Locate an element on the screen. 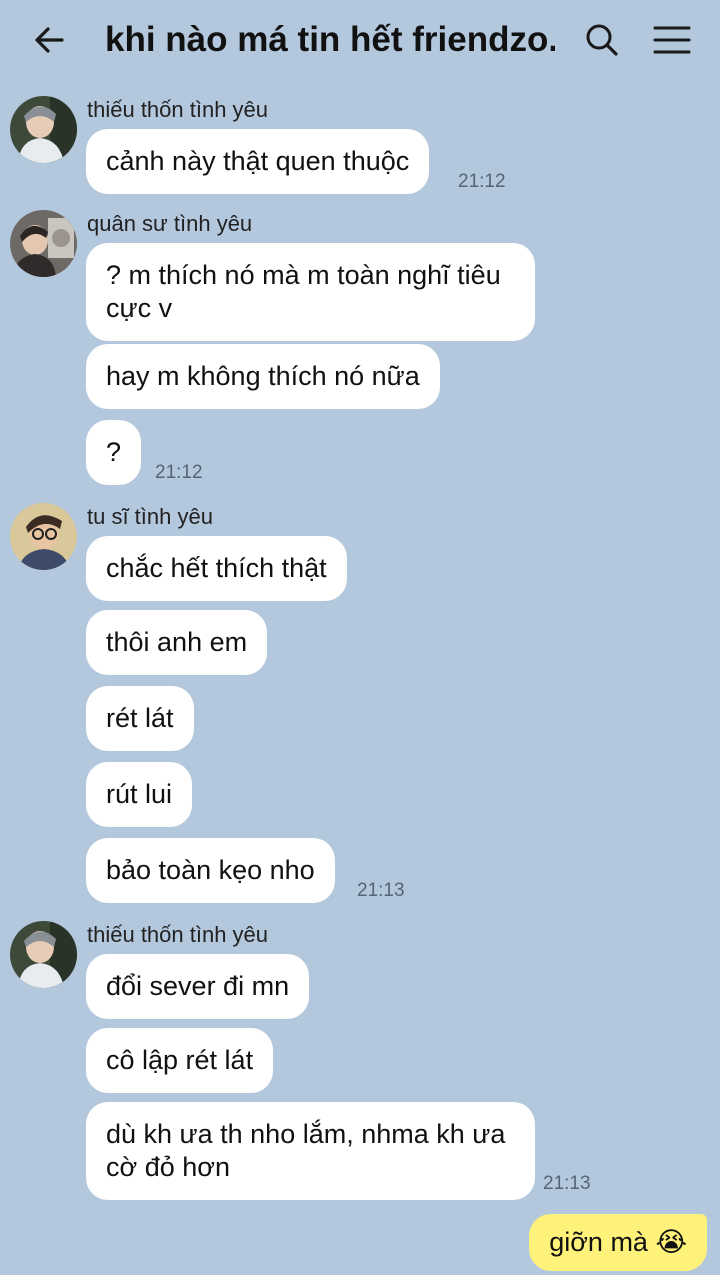 Image resolution: width=720 pixels, height=1275 pixels. message-bubble: chắc hết thích thật is located at coordinates (216, 568).